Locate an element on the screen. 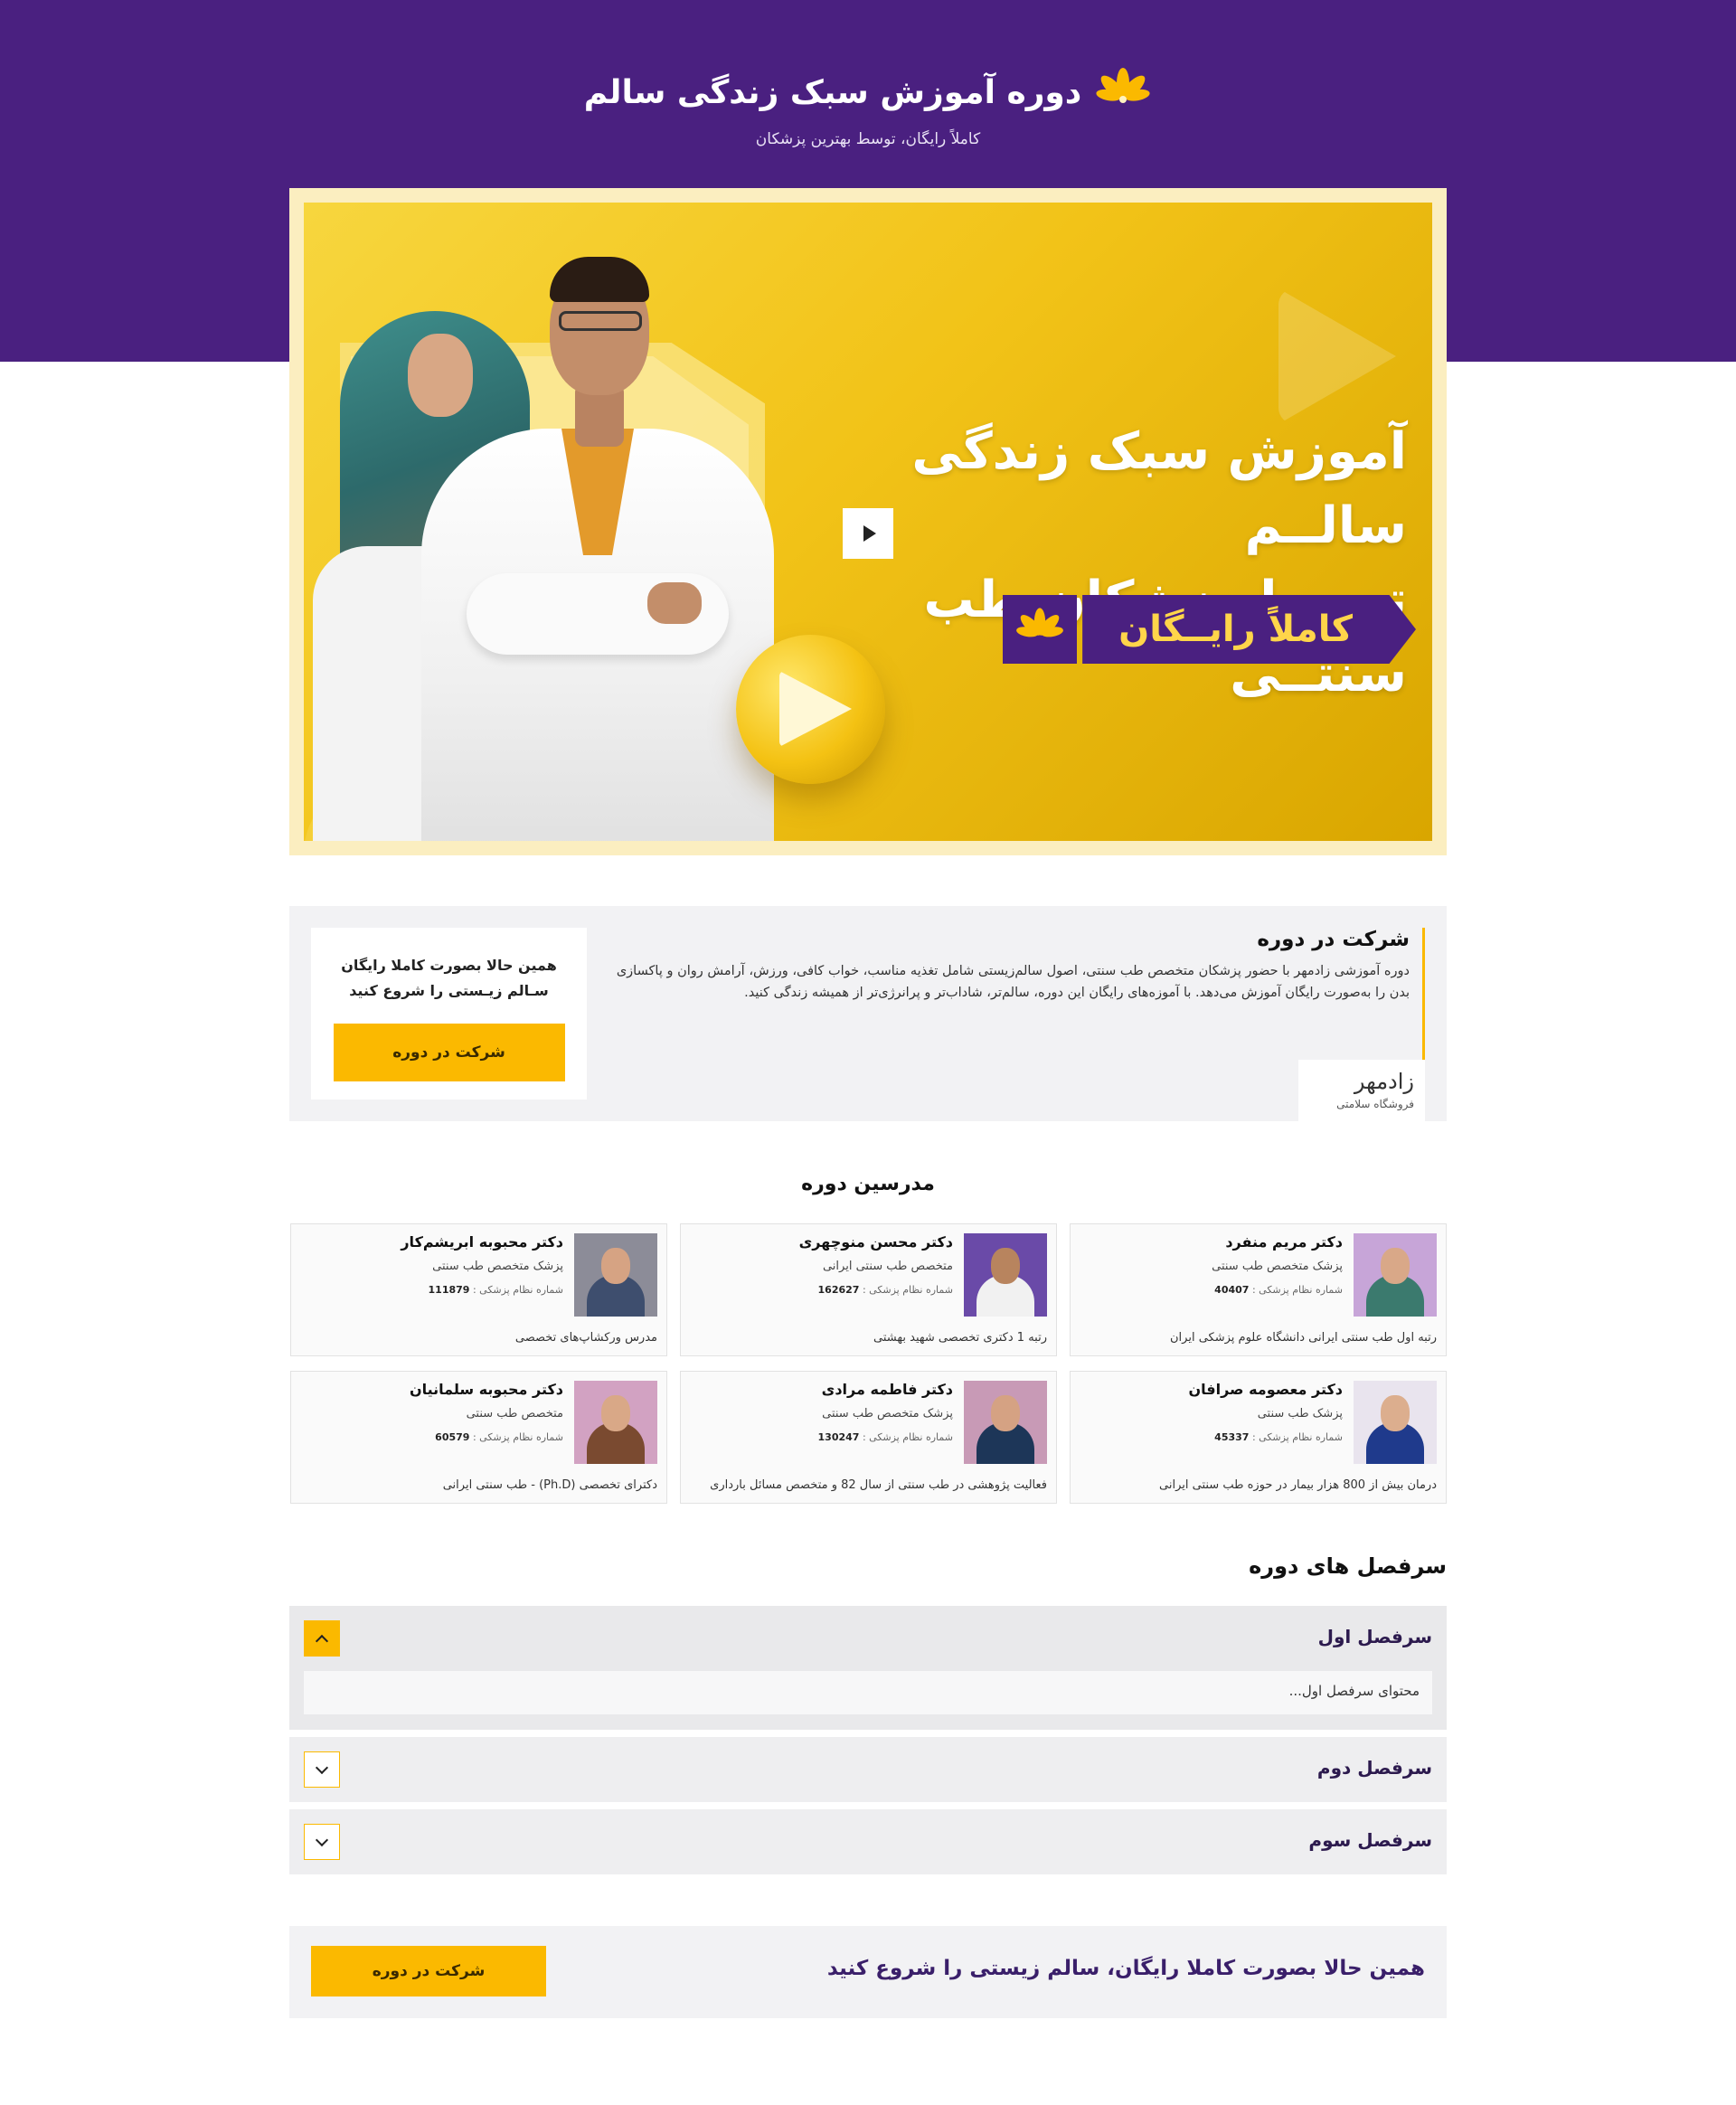 The width and height of the screenshot is (1736, 2105). instructor-name: دکتر محسن منوچهری is located at coordinates (876, 1242).